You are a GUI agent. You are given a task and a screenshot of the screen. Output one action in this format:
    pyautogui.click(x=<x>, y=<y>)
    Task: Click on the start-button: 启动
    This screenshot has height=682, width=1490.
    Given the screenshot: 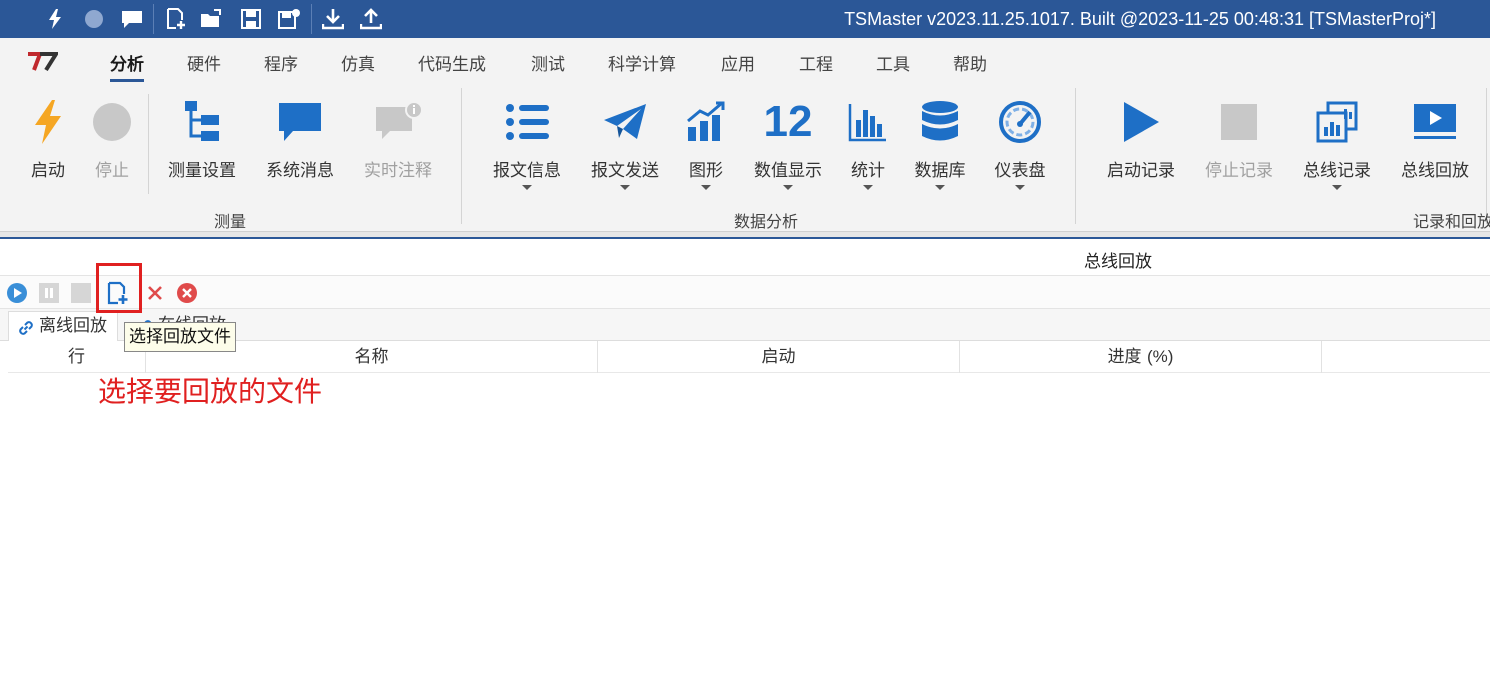 What is the action you would take?
    pyautogui.click(x=48, y=144)
    